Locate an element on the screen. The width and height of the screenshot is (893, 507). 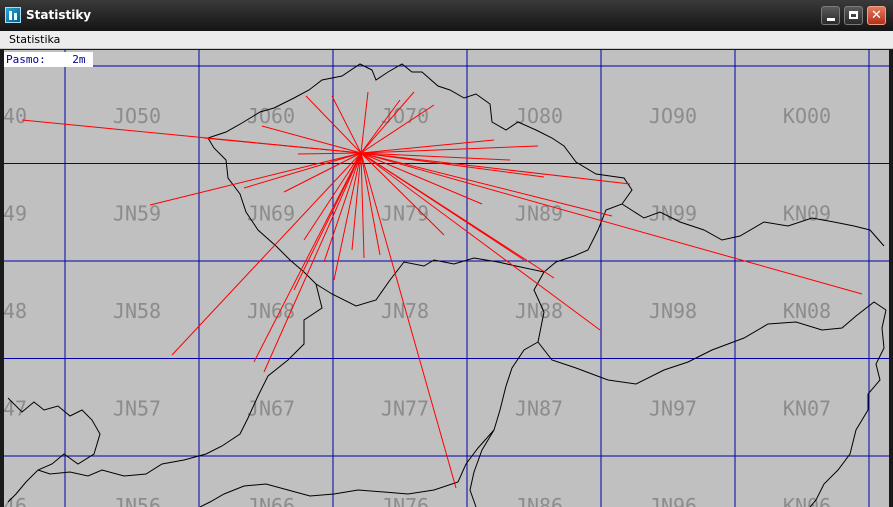
menu-bar: Statistika is located at coordinates (446, 40).